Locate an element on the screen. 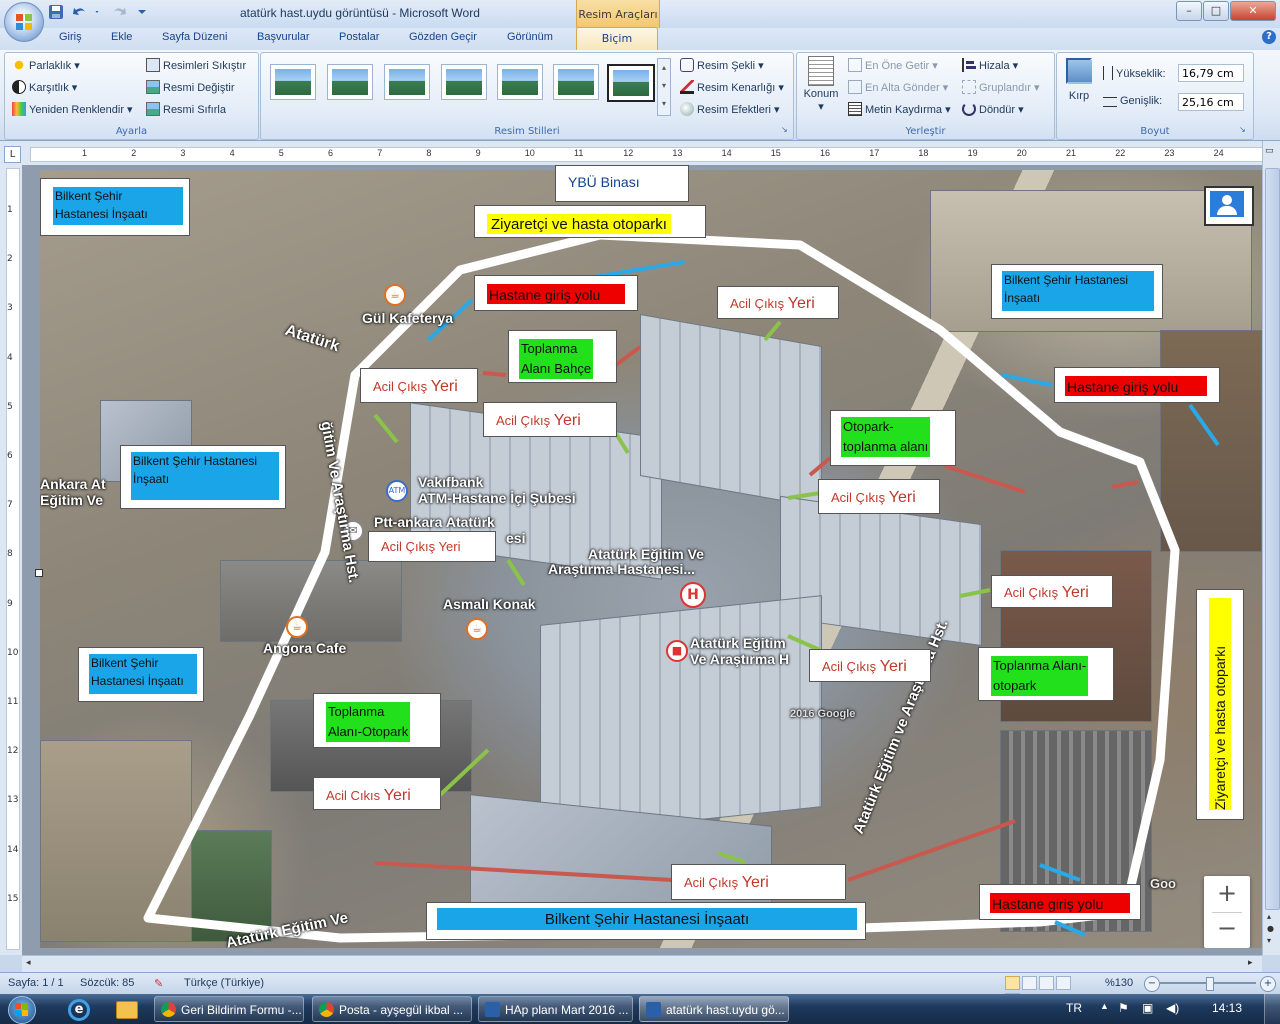 This screenshot has height=1024, width=1280. undo-dropdown-icon is located at coordinates (99, 12).